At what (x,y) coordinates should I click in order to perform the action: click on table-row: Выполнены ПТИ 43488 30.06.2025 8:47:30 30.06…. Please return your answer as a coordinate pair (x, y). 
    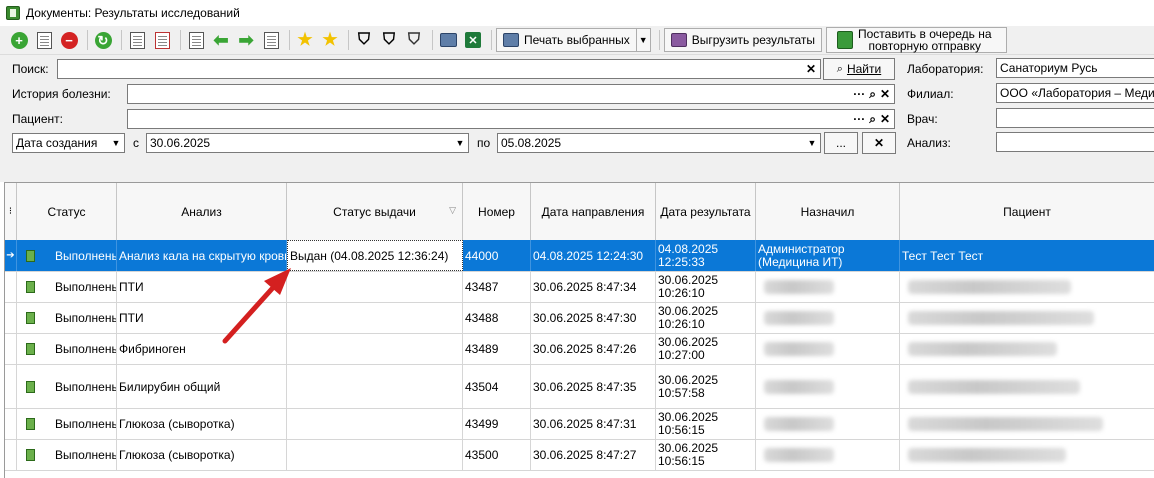
    Looking at the image, I should click on (579, 318).